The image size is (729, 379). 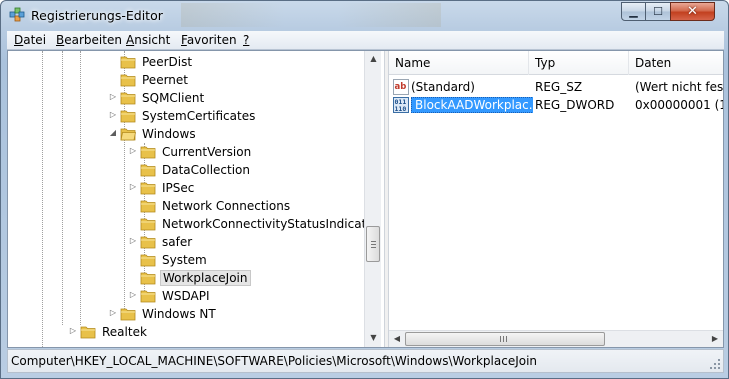 I want to click on window-title: Registrierungs-Editor, so click(x=97, y=15).